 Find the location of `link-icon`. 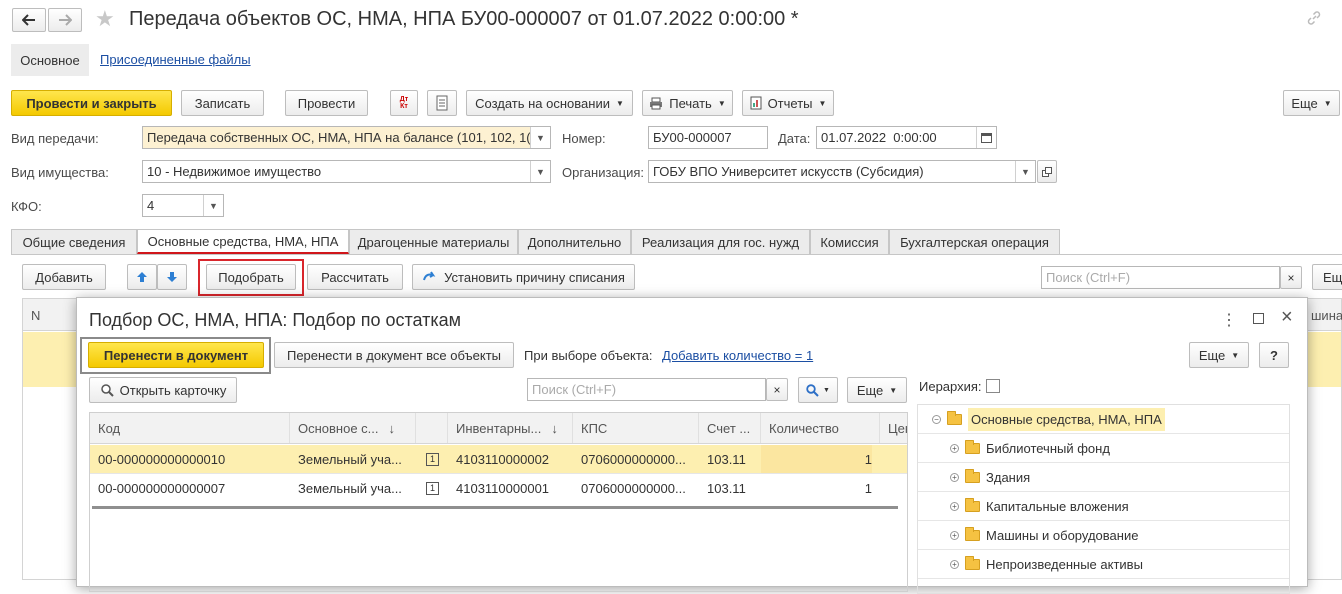

link-icon is located at coordinates (1314, 19).